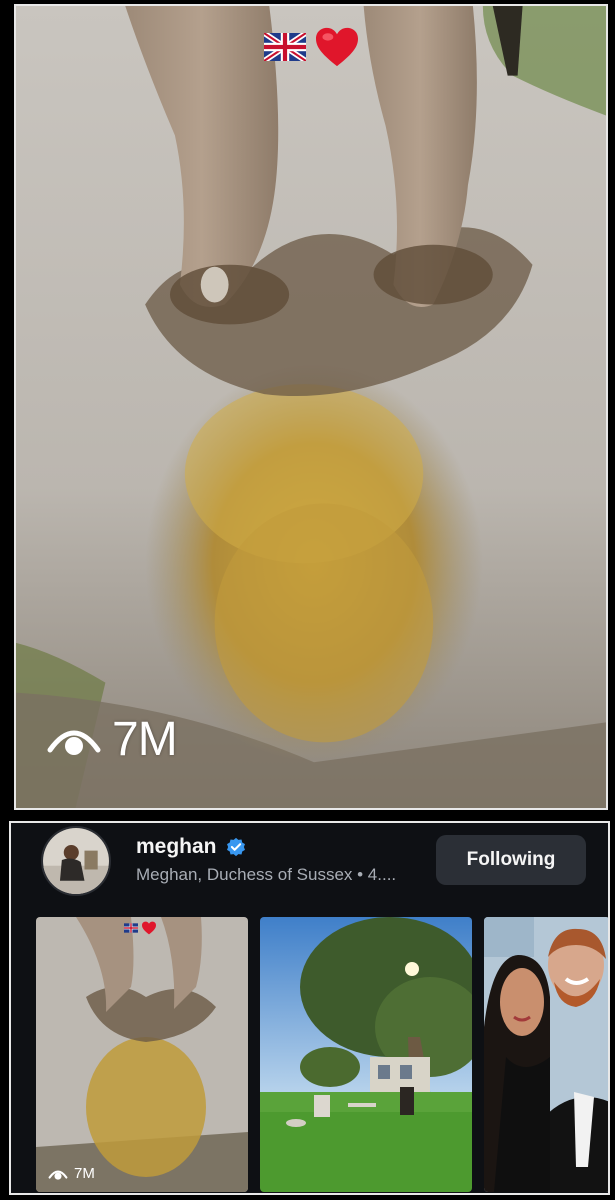  I want to click on mud-puddle-thumbnail, so click(142, 1054).